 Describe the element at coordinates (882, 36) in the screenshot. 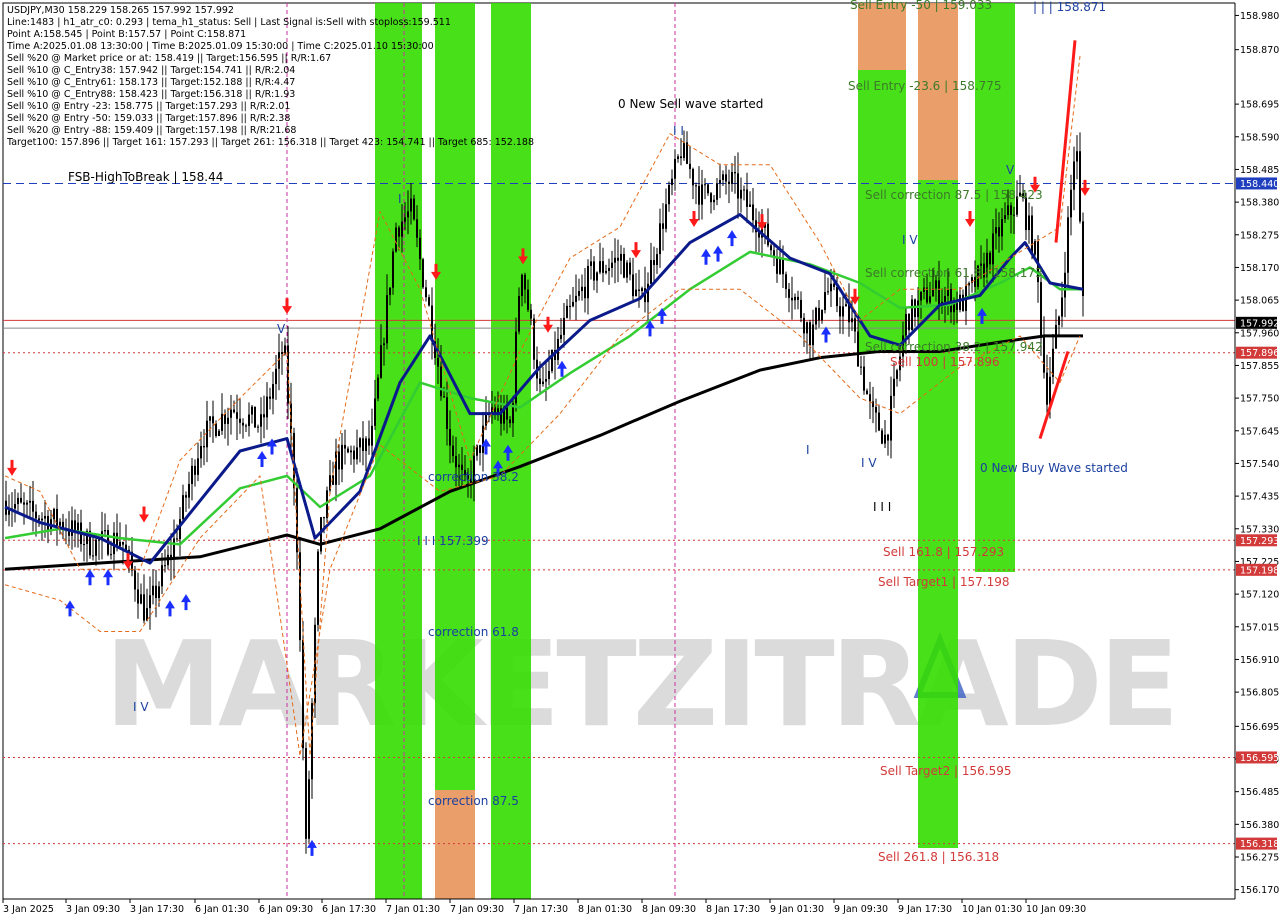

I see `zone-orange-4a` at that location.